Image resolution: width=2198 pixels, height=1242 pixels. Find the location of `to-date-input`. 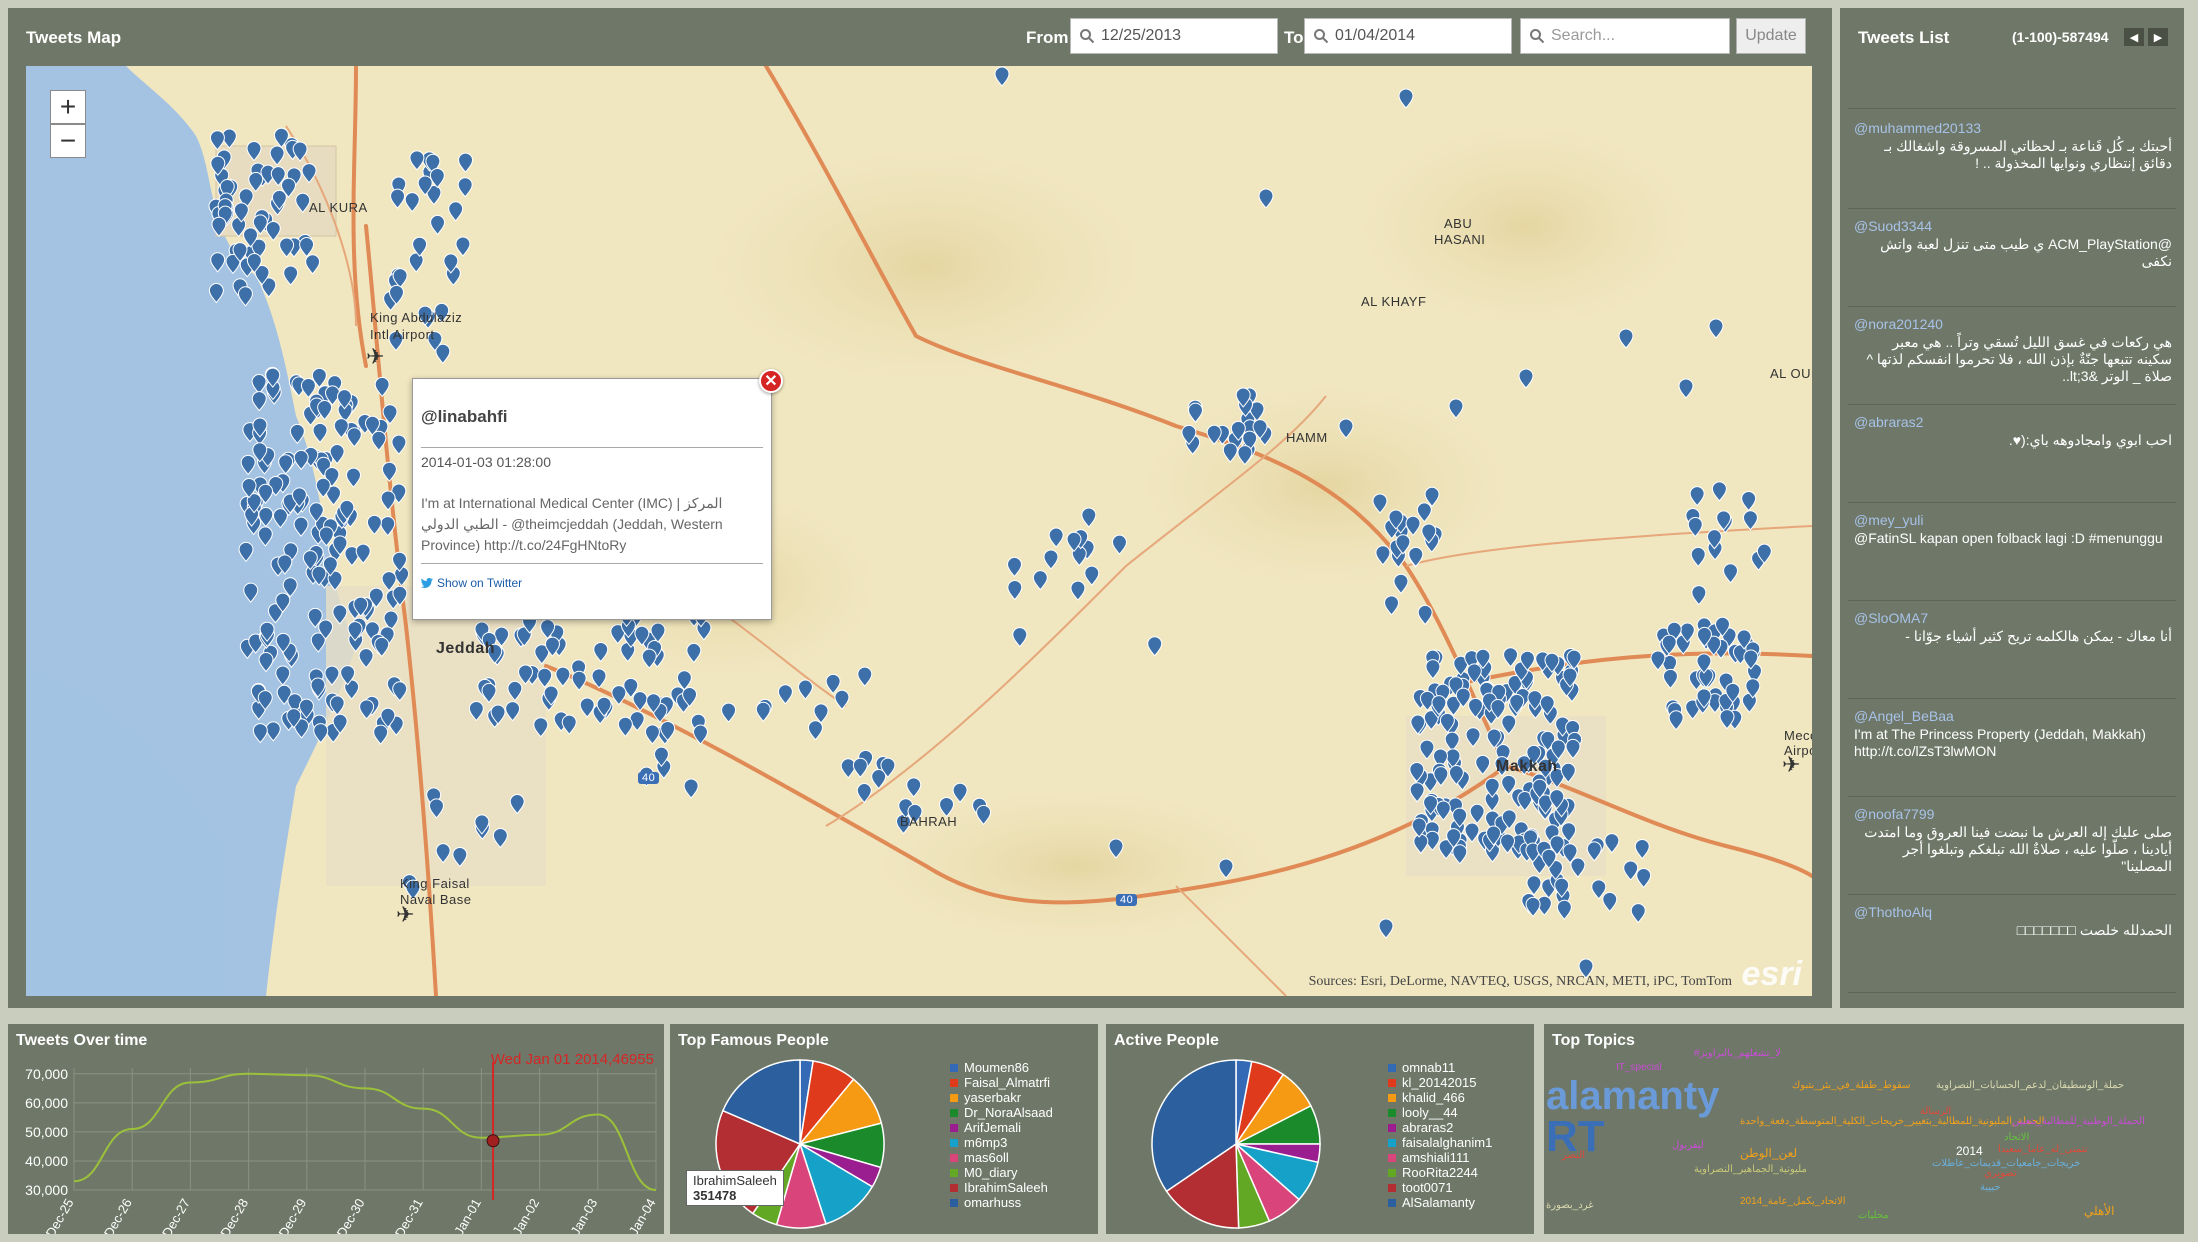

to-date-input is located at coordinates (1410, 36).